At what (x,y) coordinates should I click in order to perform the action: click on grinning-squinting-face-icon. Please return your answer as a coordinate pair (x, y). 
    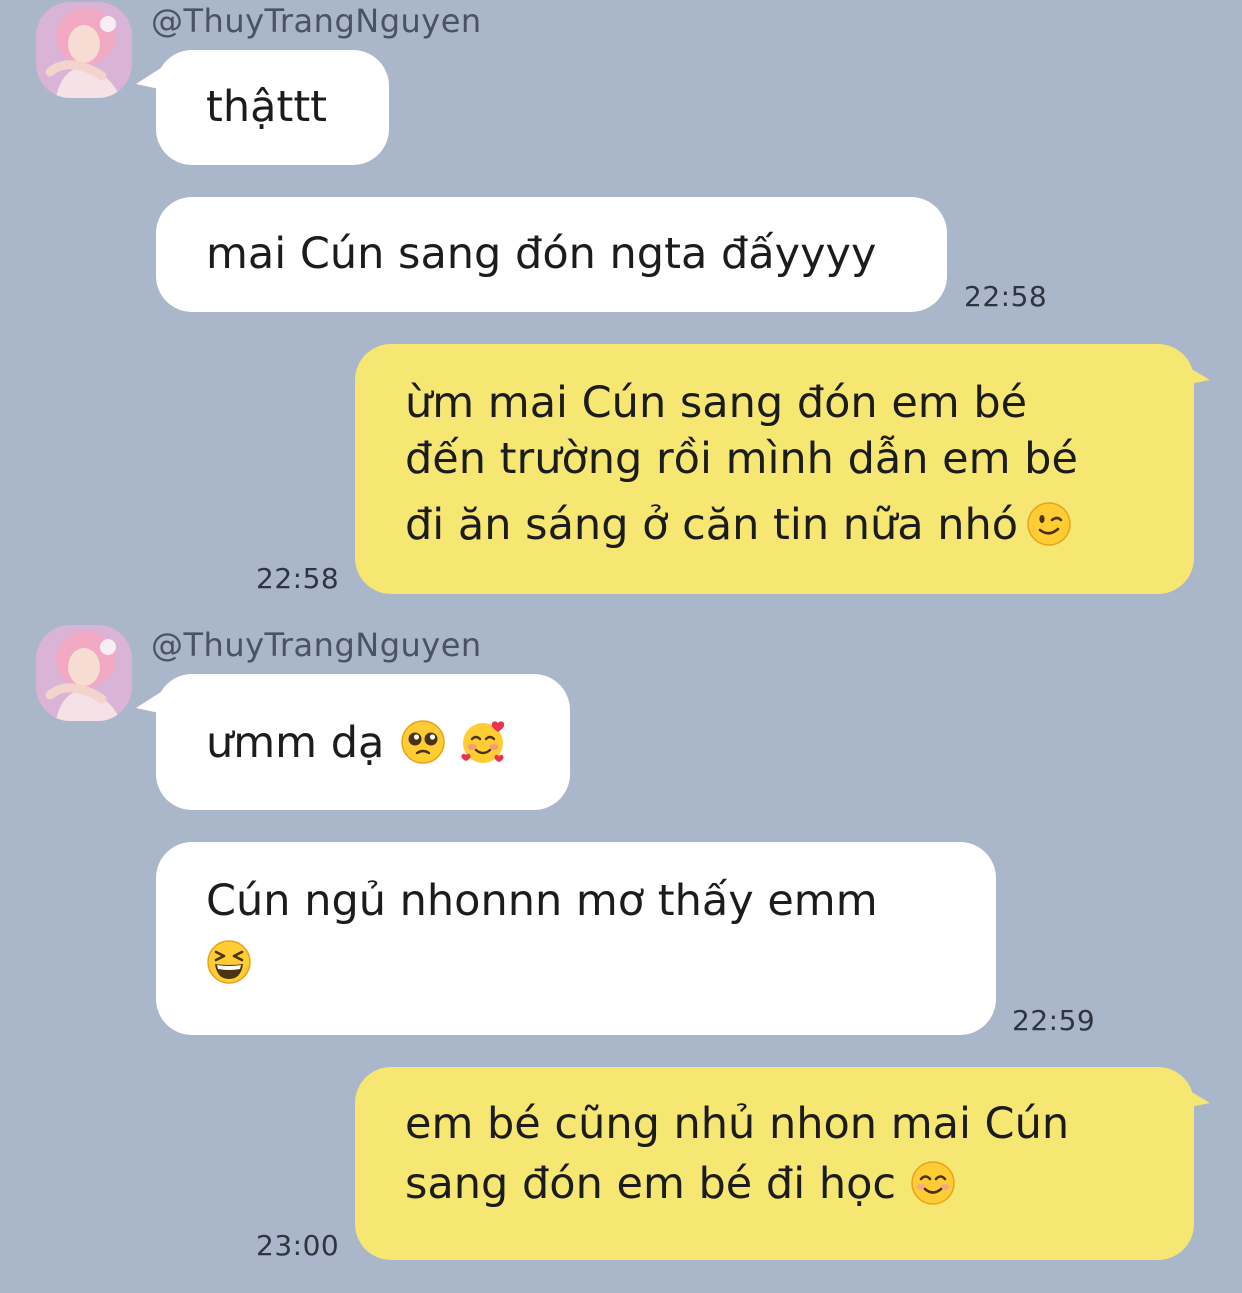
    Looking at the image, I should click on (229, 962).